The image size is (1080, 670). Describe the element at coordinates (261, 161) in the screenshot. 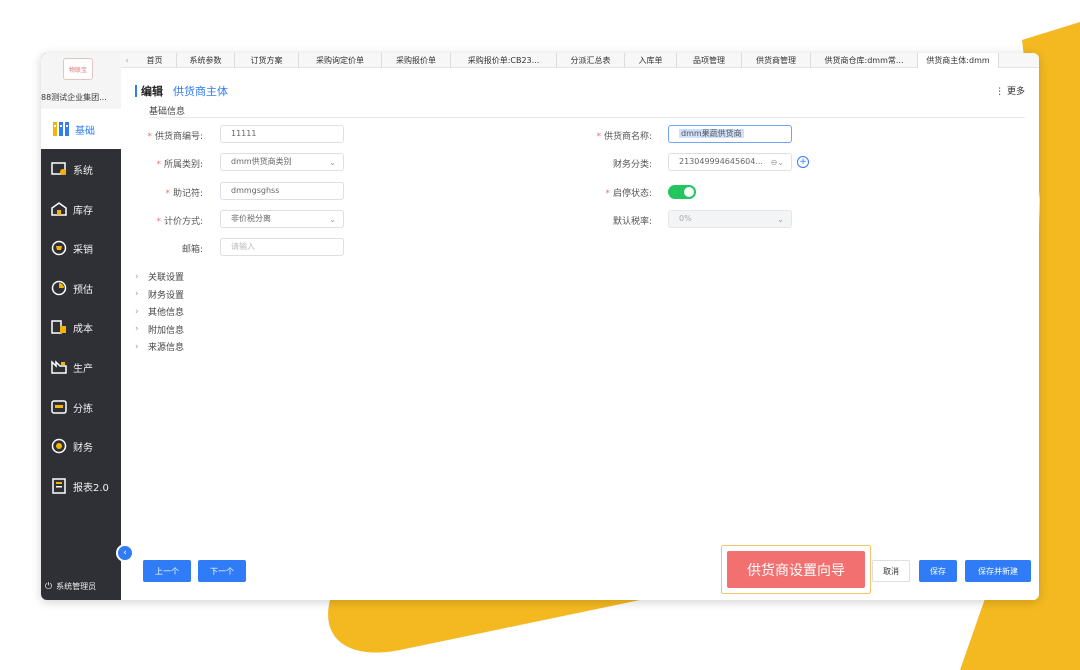

I see `category-value: dmm供货商类别` at that location.